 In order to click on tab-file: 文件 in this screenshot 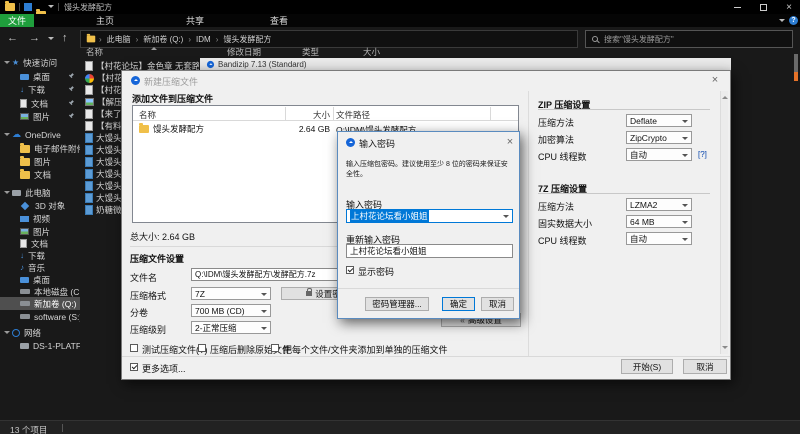, I will do `click(17, 20)`.